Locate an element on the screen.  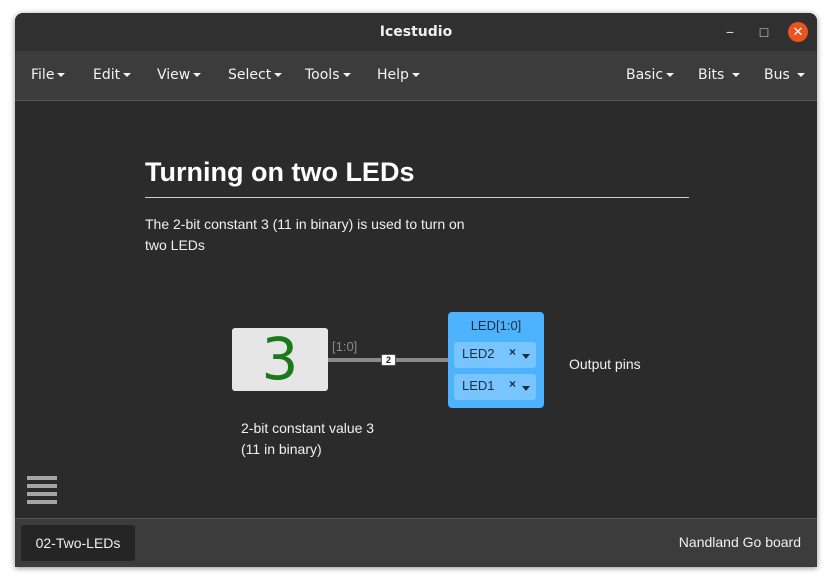
output-pins-label: Output pins is located at coordinates (605, 364).